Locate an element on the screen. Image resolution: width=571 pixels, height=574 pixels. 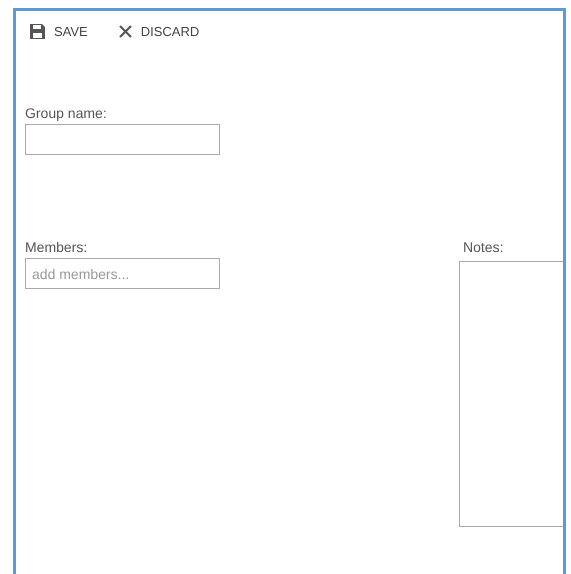
close-icon is located at coordinates (125, 31).